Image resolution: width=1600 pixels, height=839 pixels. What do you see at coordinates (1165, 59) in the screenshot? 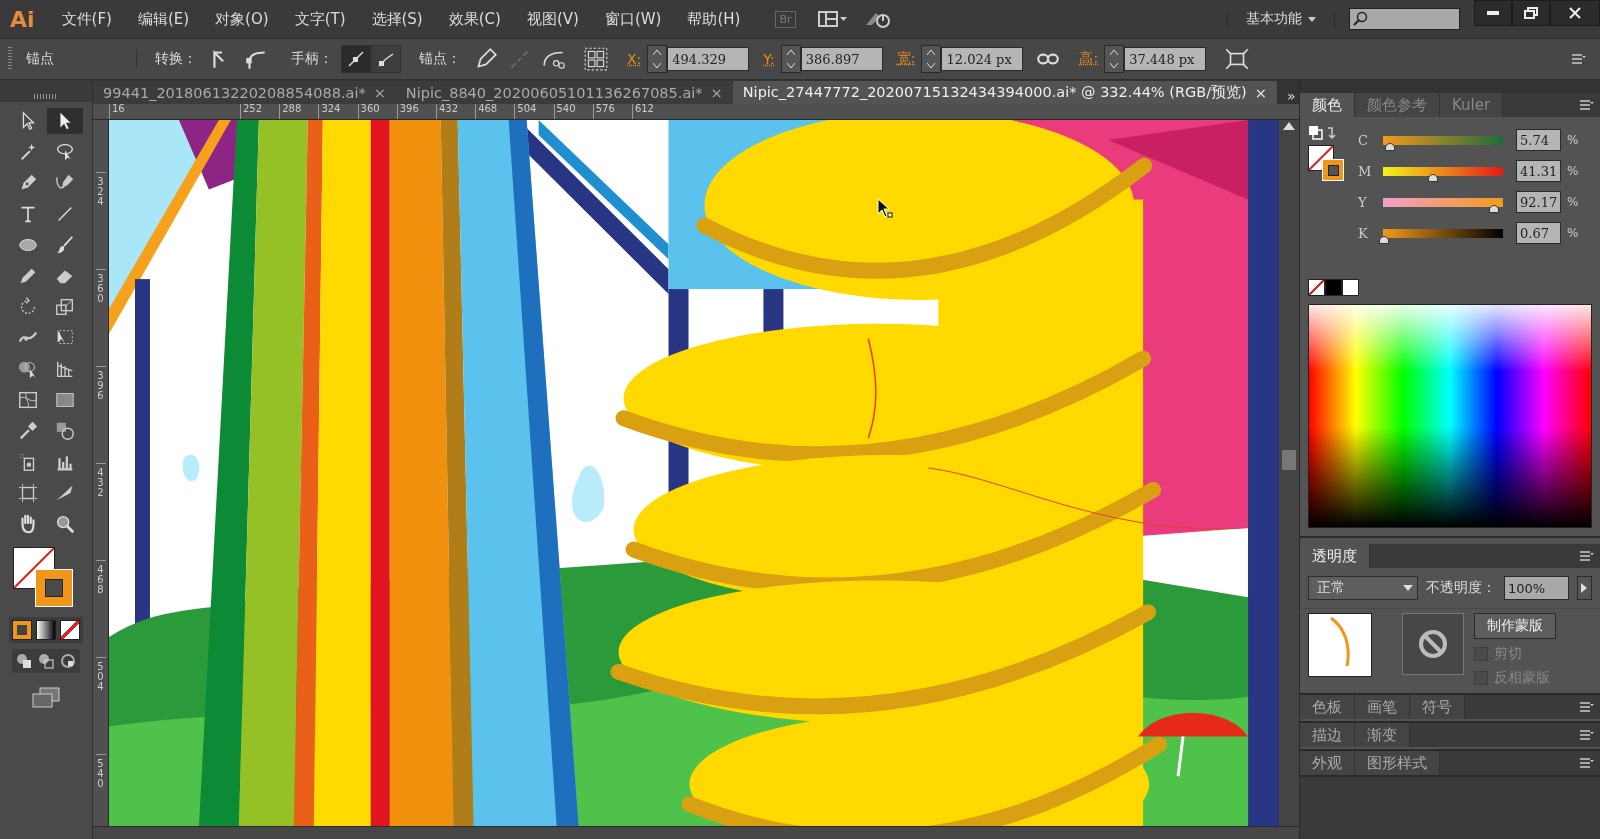
I see `value-field: 37.448 px` at bounding box center [1165, 59].